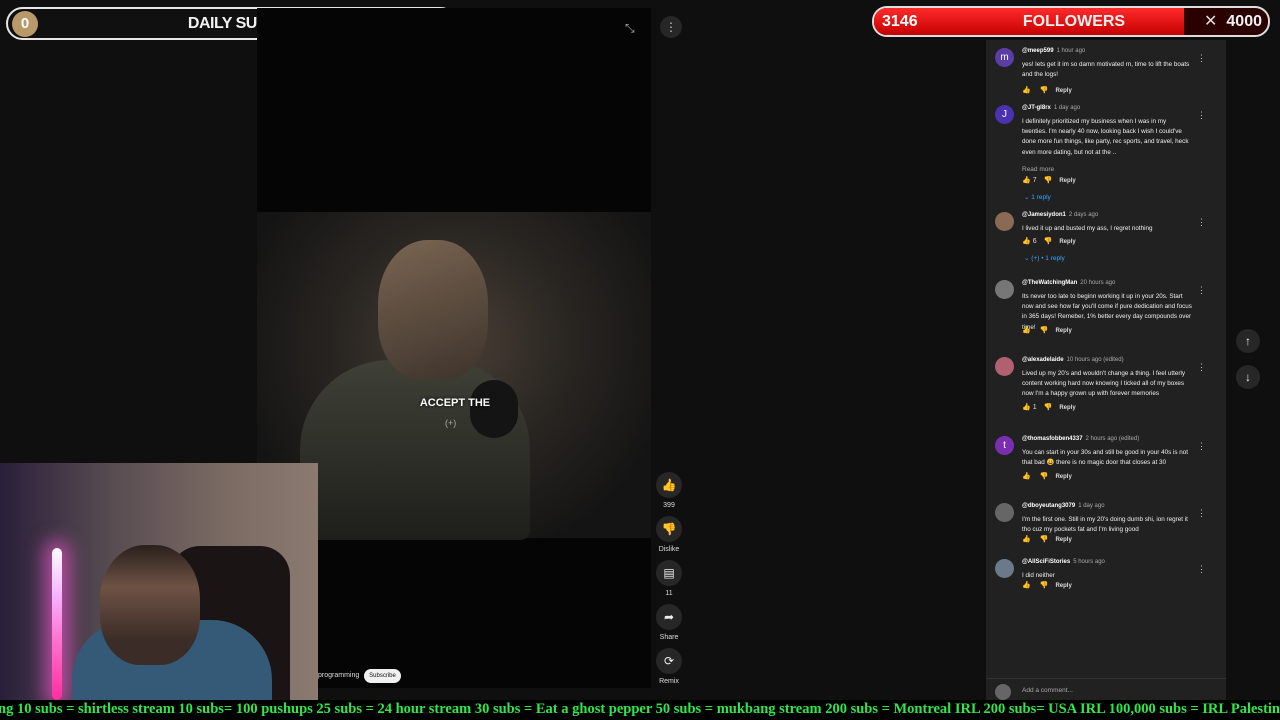 The image size is (1280, 720). Describe the element at coordinates (669, 593) in the screenshot. I see `comment-count: 11` at that location.